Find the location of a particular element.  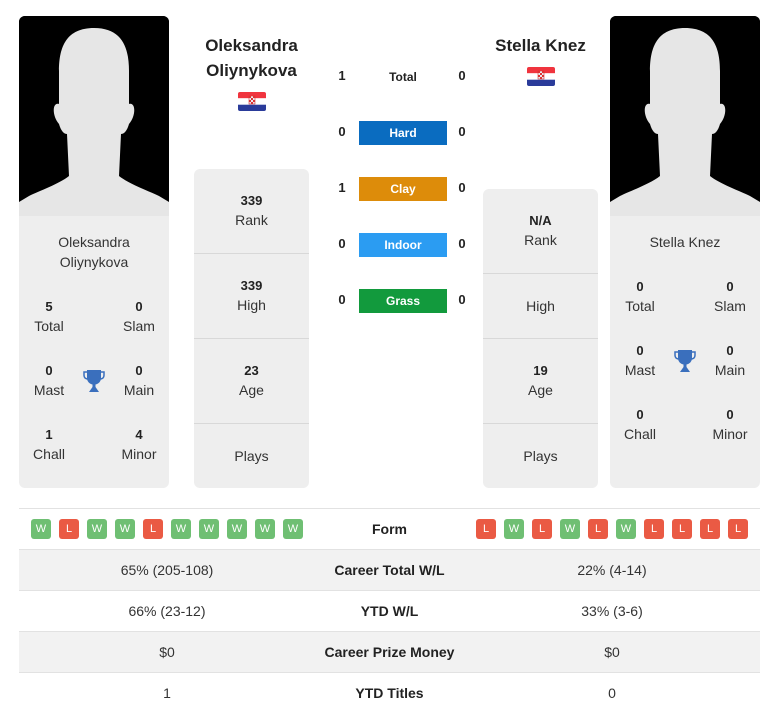

age-value: 23 is located at coordinates (251, 370).